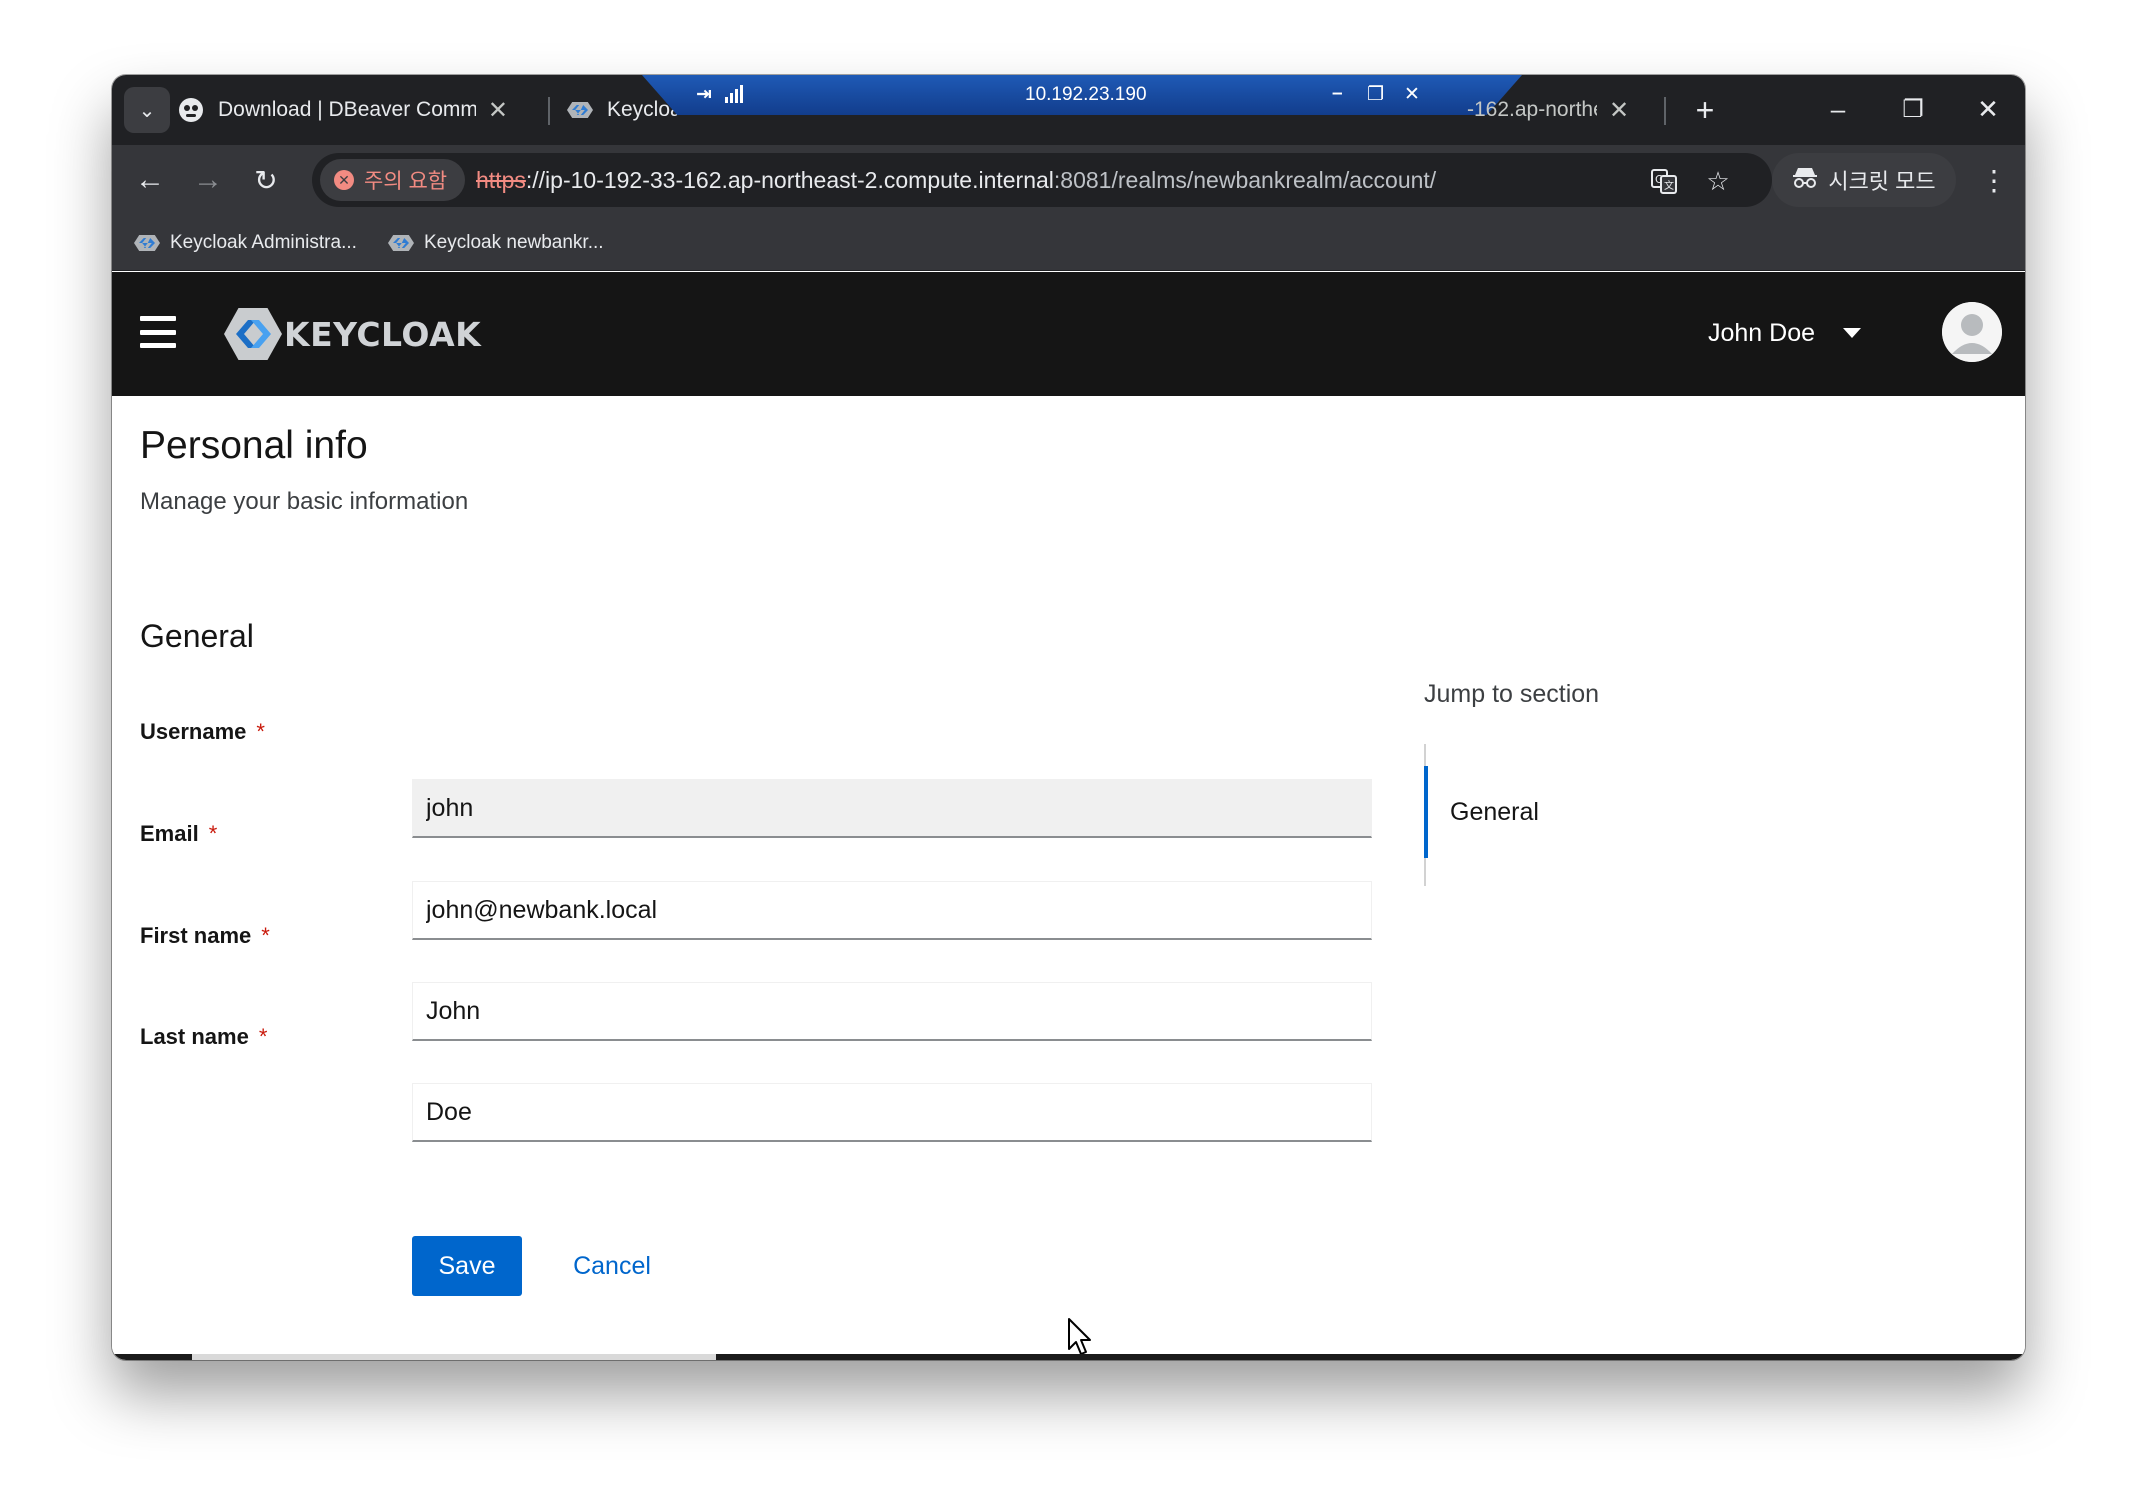 The width and height of the screenshot is (2136, 1508). I want to click on keycloak-logo: KEYCLOAK, so click(352, 334).